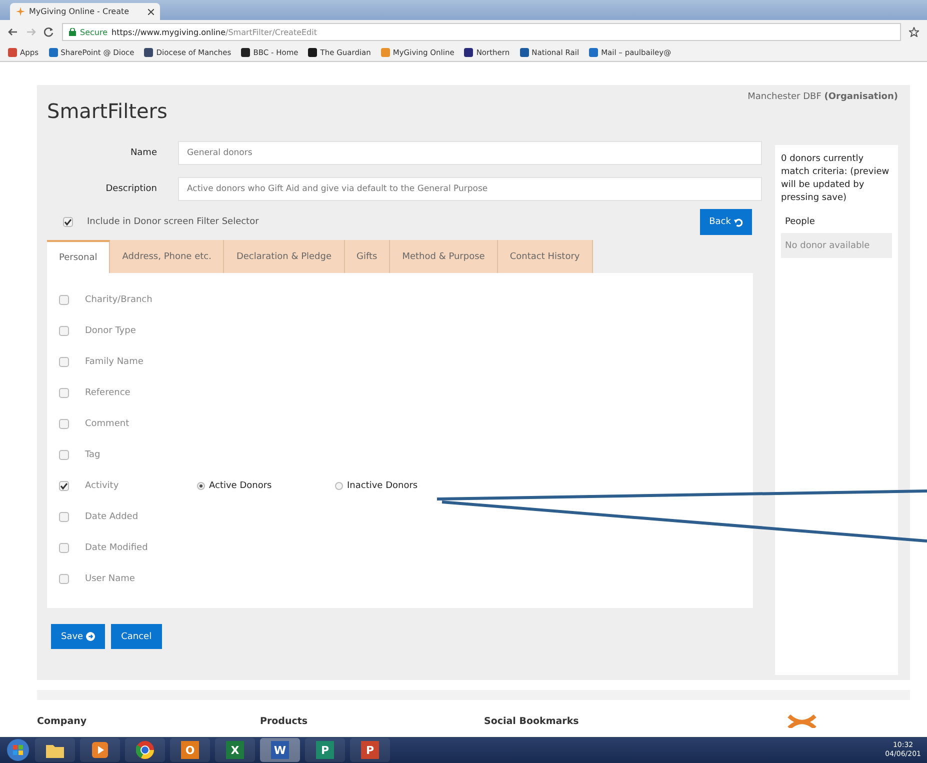  What do you see at coordinates (49, 32) in the screenshot?
I see `reload-icon` at bounding box center [49, 32].